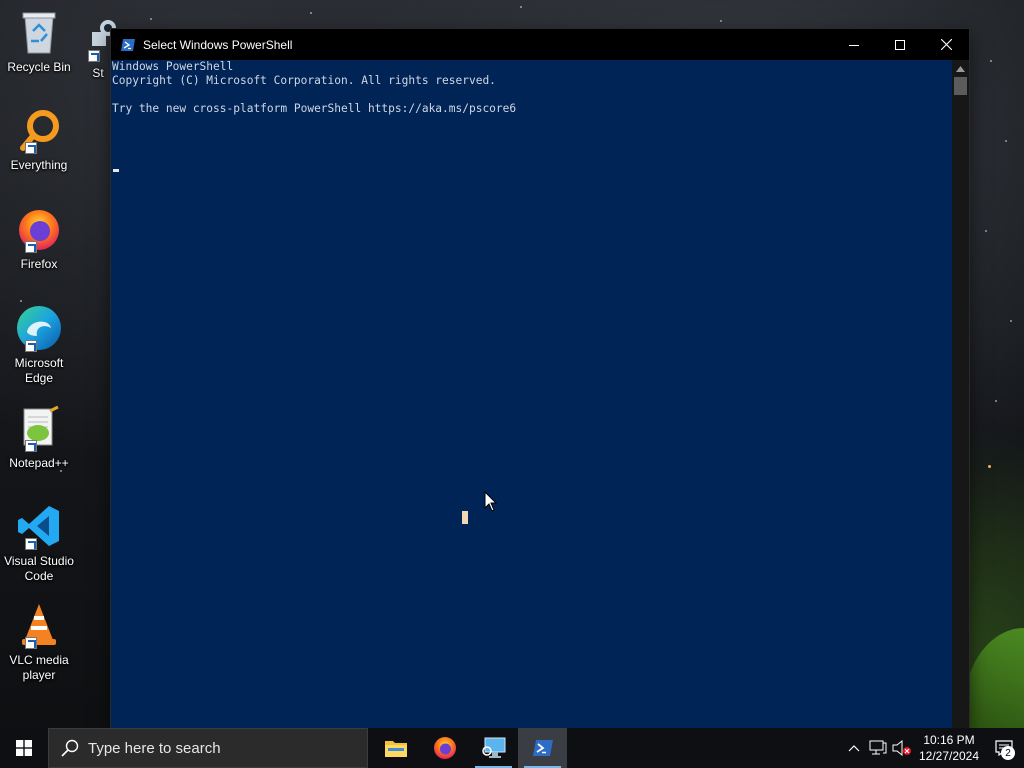 This screenshot has width=1024, height=768. I want to click on show-hidden-icons-button, so click(854, 748).